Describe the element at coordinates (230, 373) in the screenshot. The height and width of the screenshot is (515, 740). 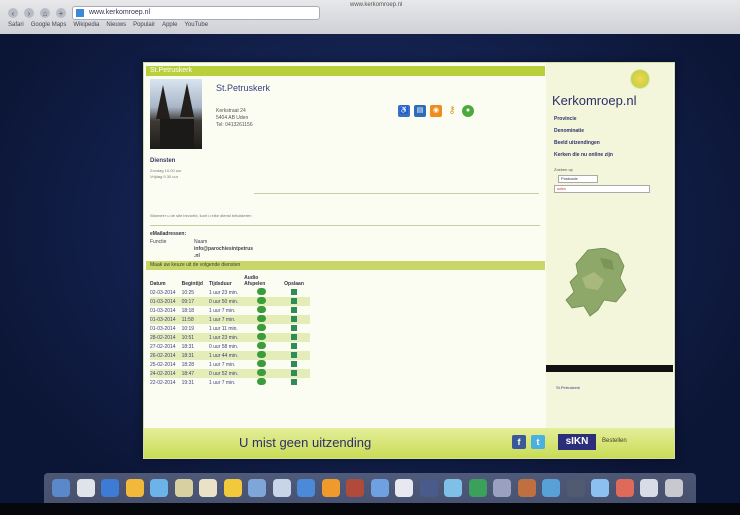
I see `table-row: 24-02-2014 18:47 0 uur 52 min.` at that location.